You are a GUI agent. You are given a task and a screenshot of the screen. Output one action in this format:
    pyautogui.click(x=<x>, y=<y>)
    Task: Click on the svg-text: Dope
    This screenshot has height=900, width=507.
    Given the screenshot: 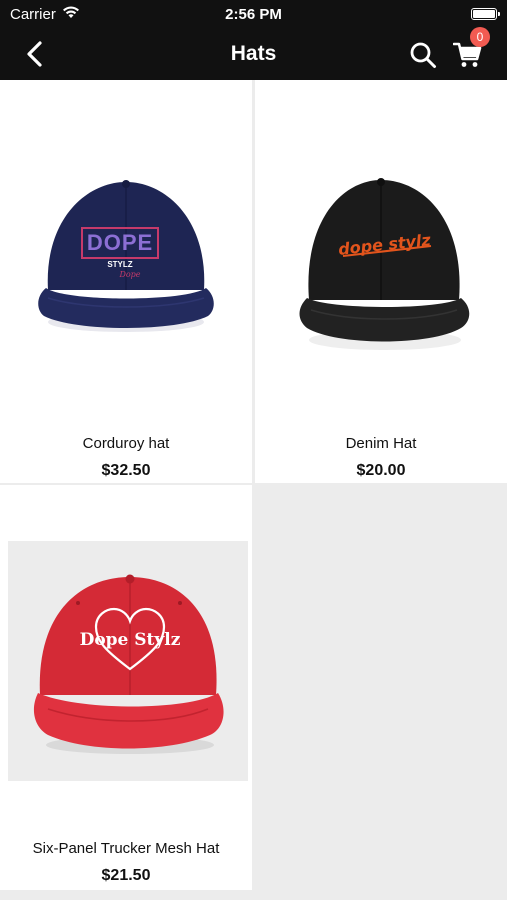 What is the action you would take?
    pyautogui.click(x=129, y=274)
    